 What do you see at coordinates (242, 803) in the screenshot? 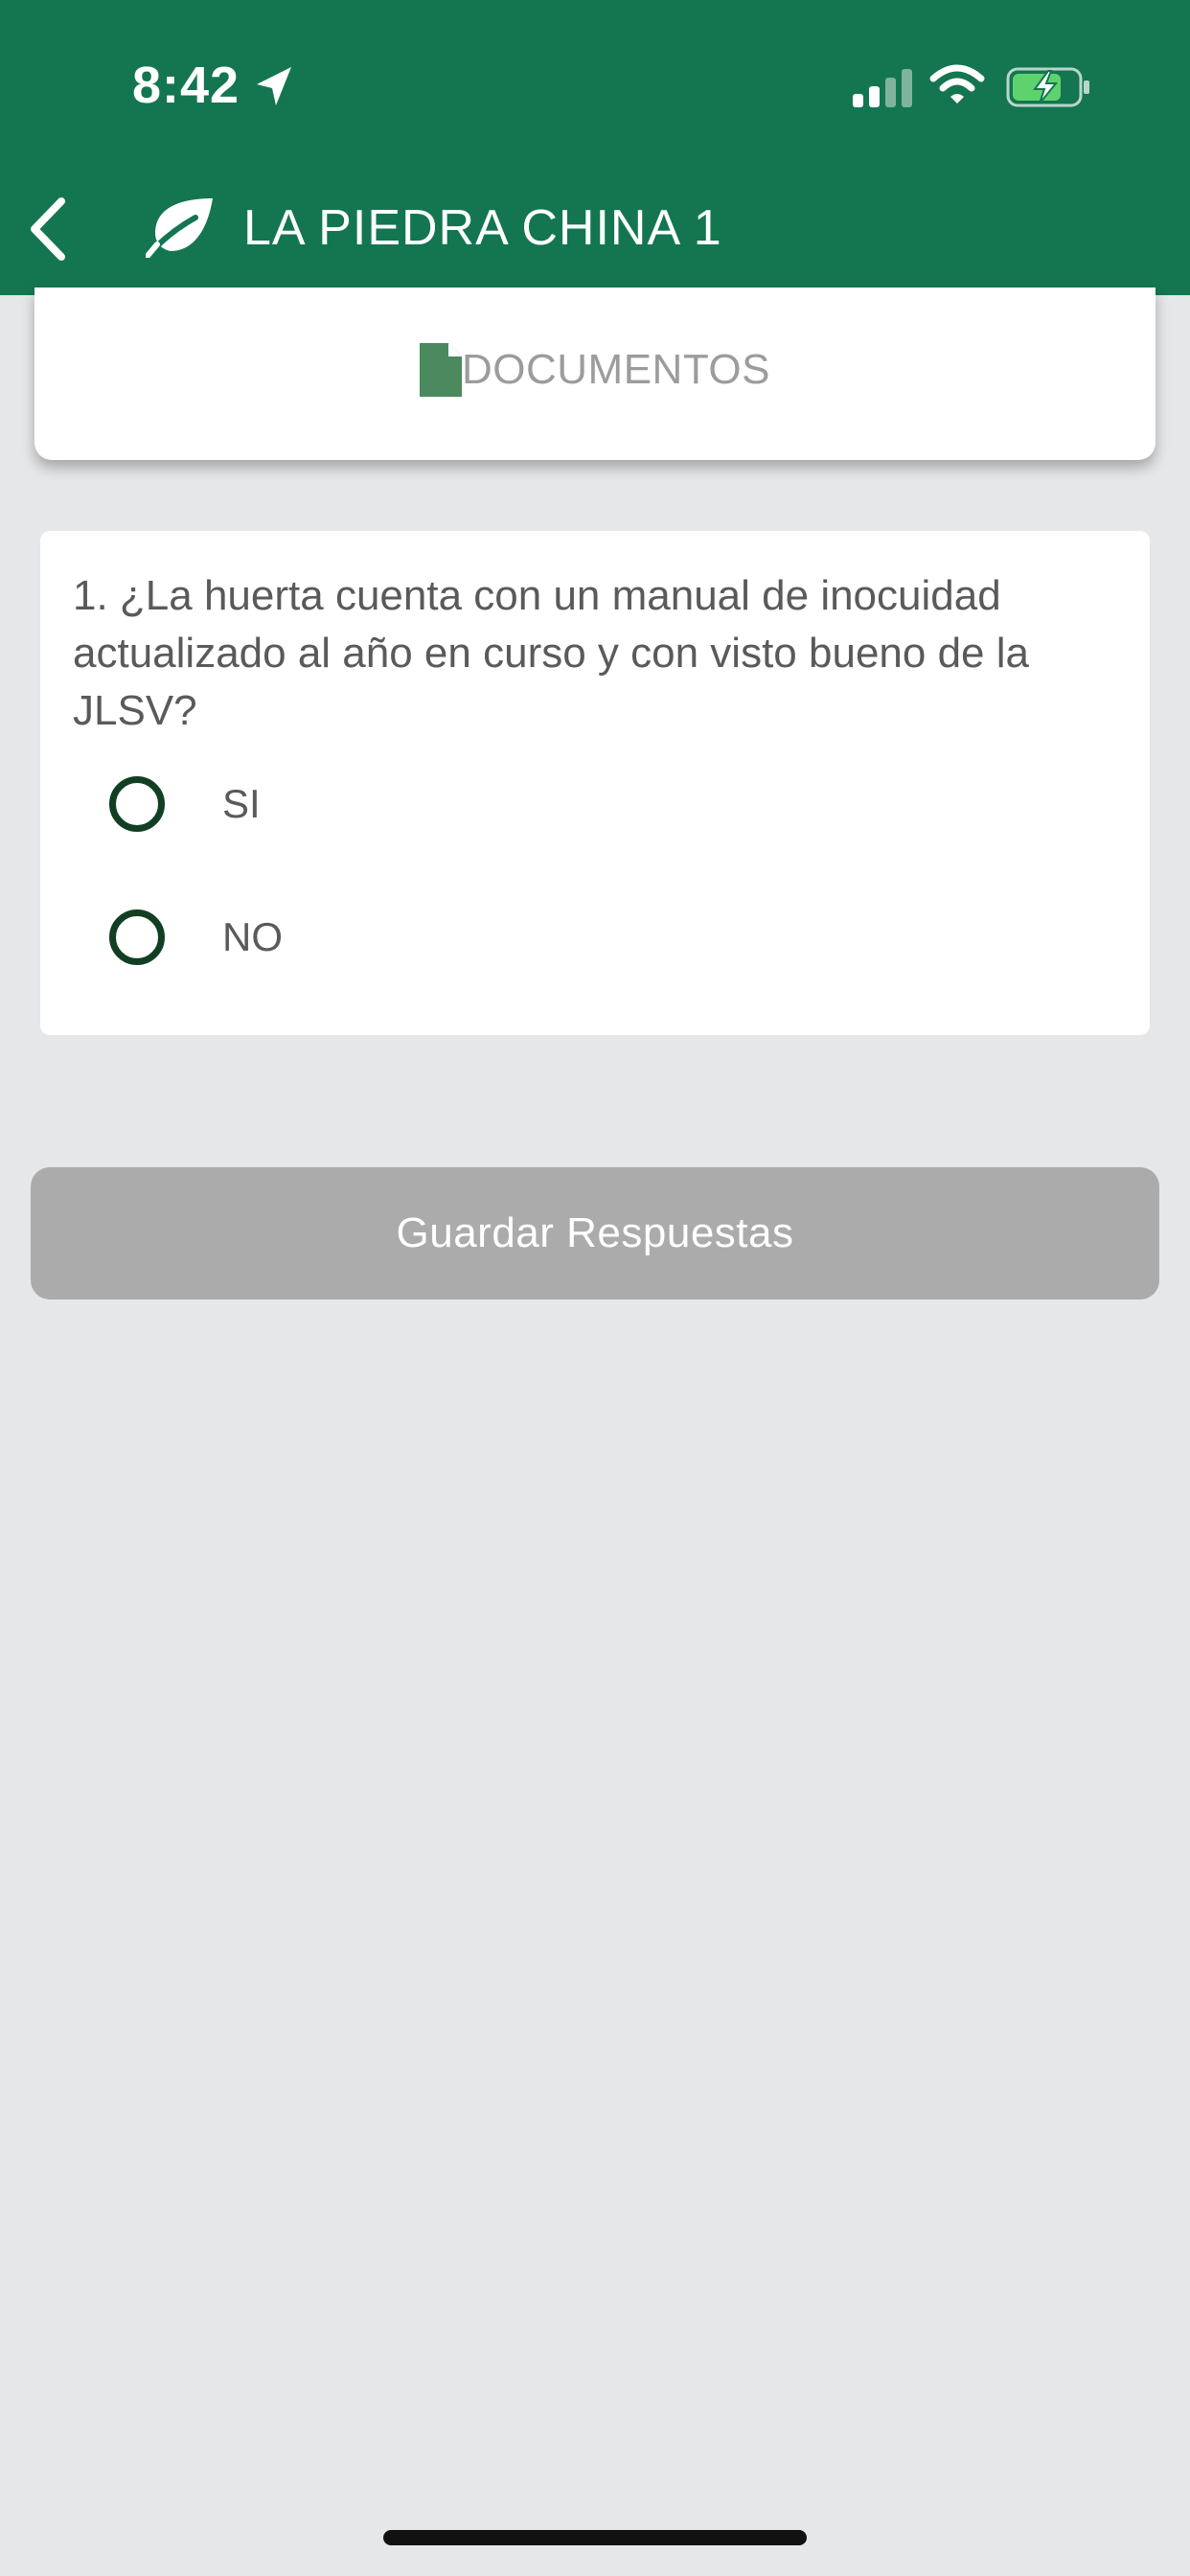
I see `option-label-si: SI` at bounding box center [242, 803].